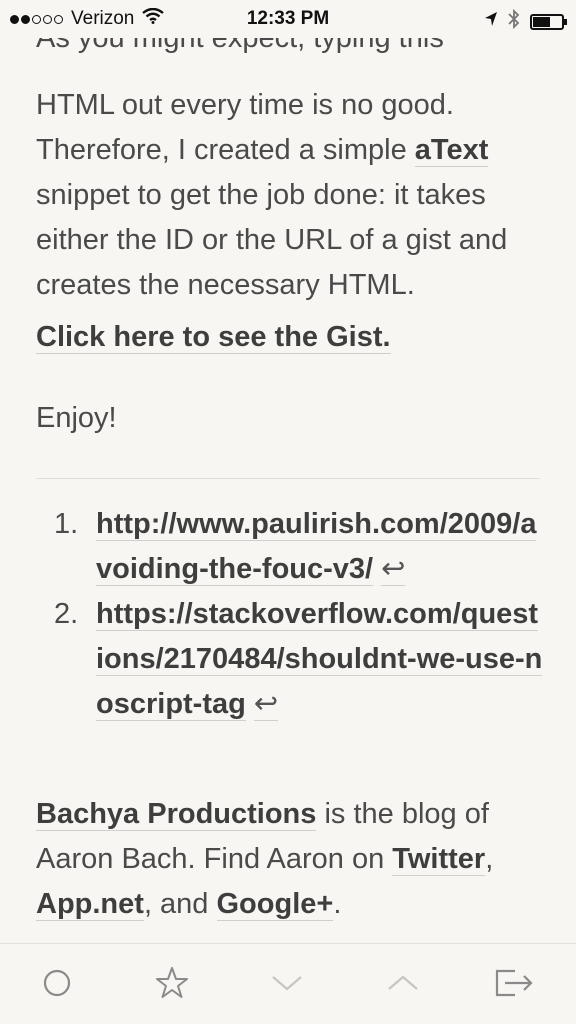 Image resolution: width=576 pixels, height=1024 pixels. I want to click on share-button, so click(515, 985).